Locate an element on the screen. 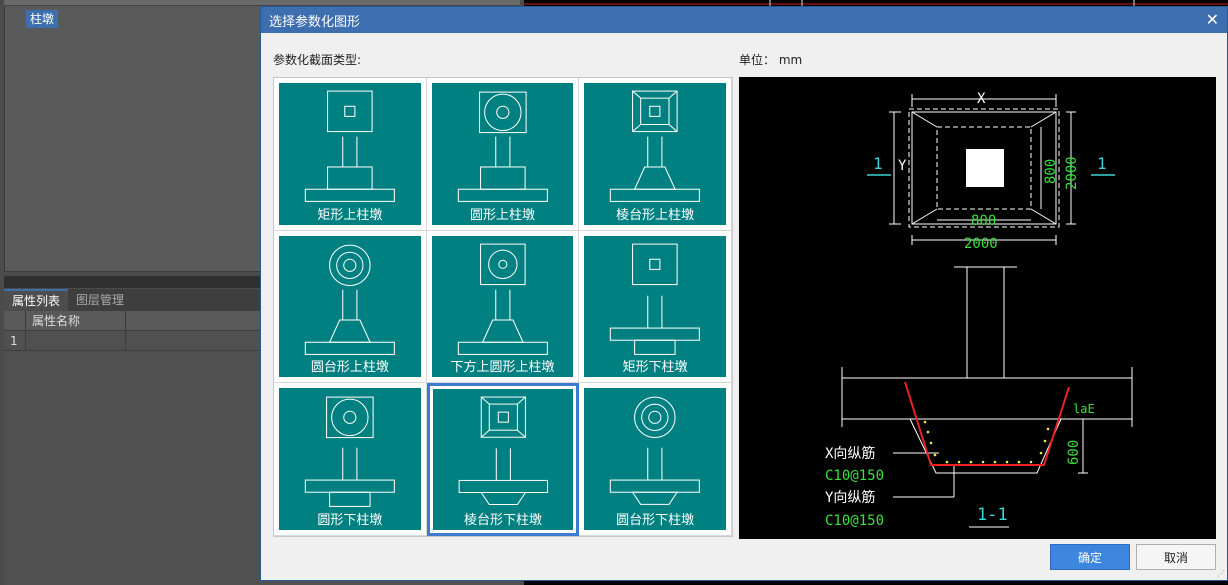  lae-label: laE is located at coordinates (1084, 409).